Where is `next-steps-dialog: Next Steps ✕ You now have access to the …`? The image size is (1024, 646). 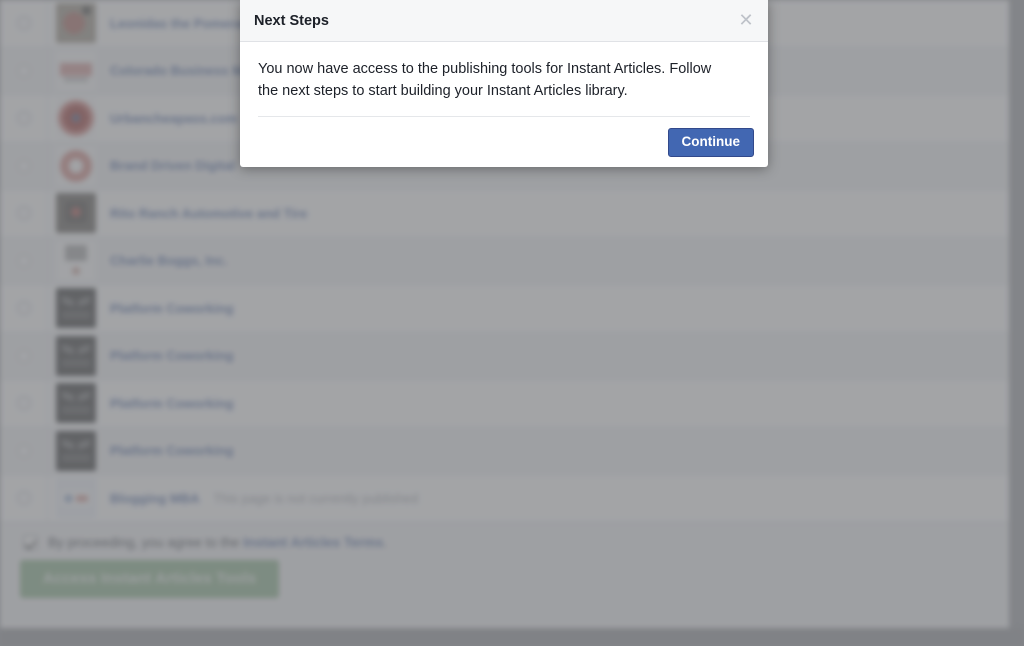
next-steps-dialog: Next Steps ✕ You now have access to the … is located at coordinates (504, 83).